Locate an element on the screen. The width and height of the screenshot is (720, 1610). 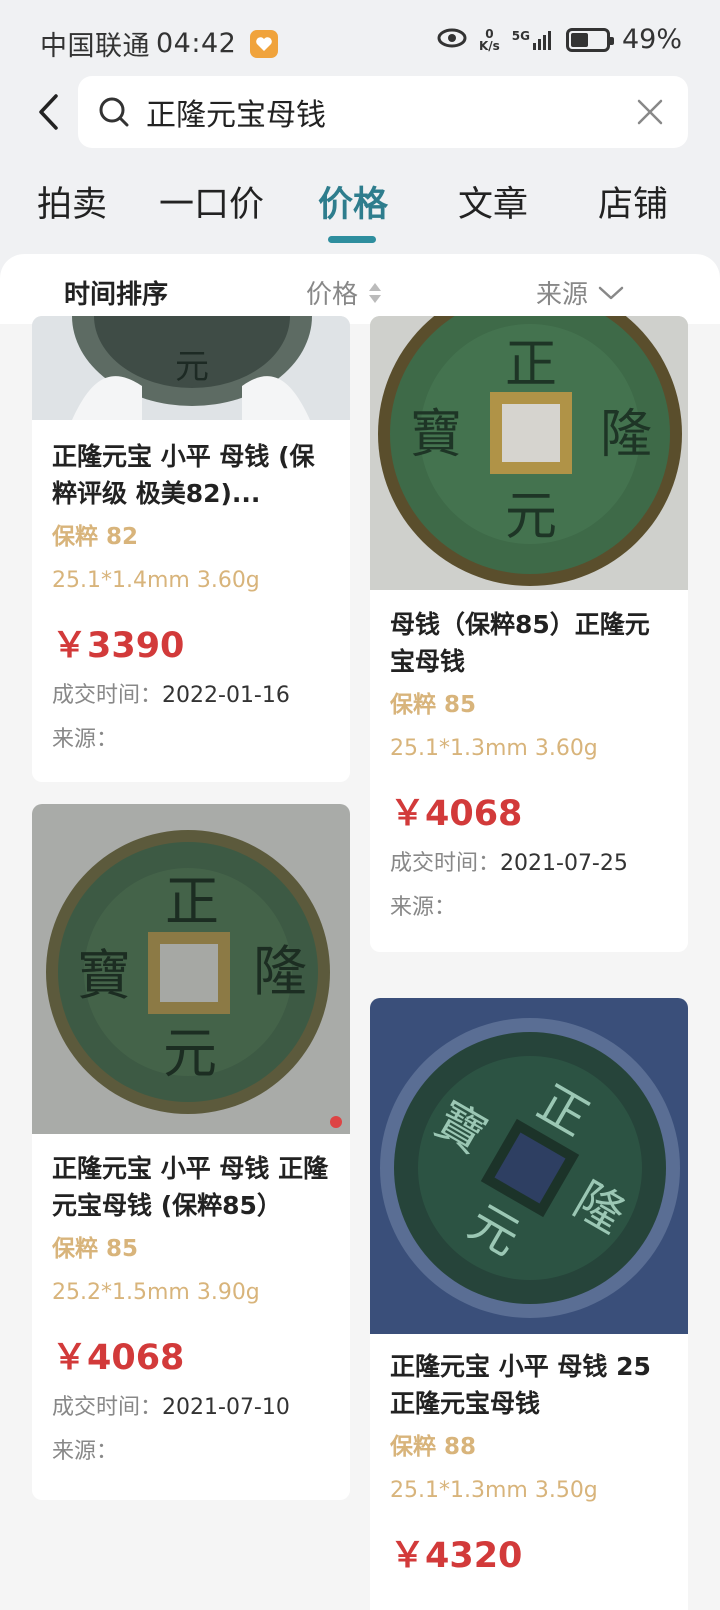
search-icon is located at coordinates (115, 112).